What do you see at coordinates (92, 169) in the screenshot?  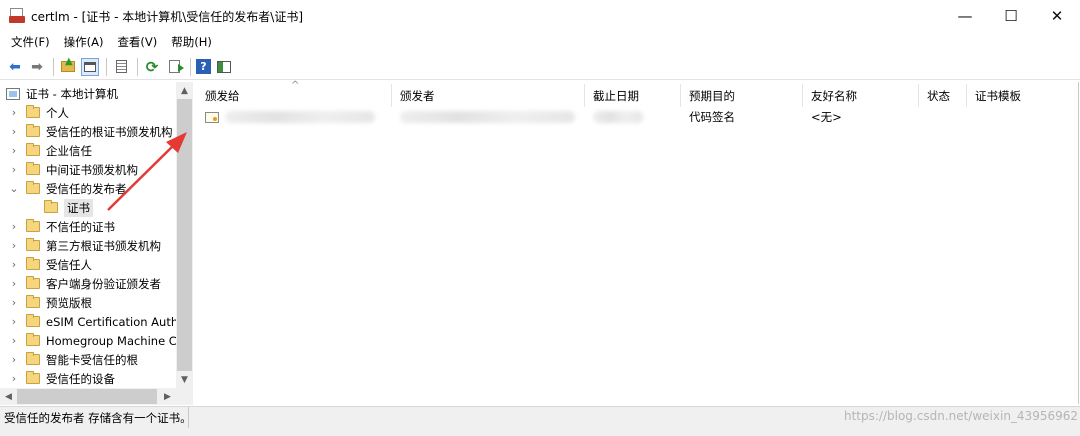 I see `tree-item-label: 中间证书颁发机构` at bounding box center [92, 169].